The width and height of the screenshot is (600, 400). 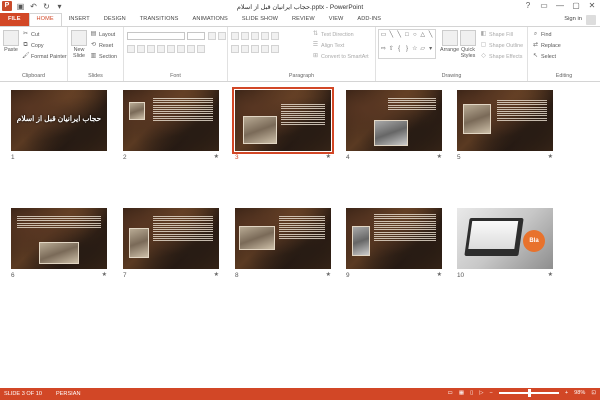 I want to click on slideshow-view-icon: ▷, so click(x=481, y=393).